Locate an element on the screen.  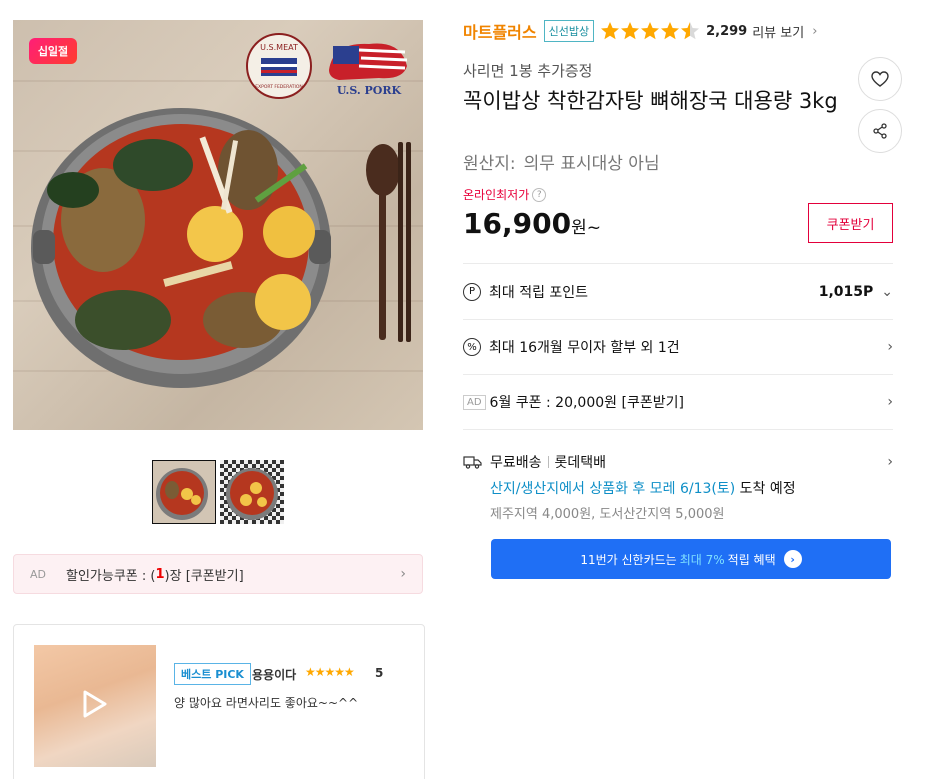
free-shipping-label: 무료배송 is located at coordinates (516, 463).